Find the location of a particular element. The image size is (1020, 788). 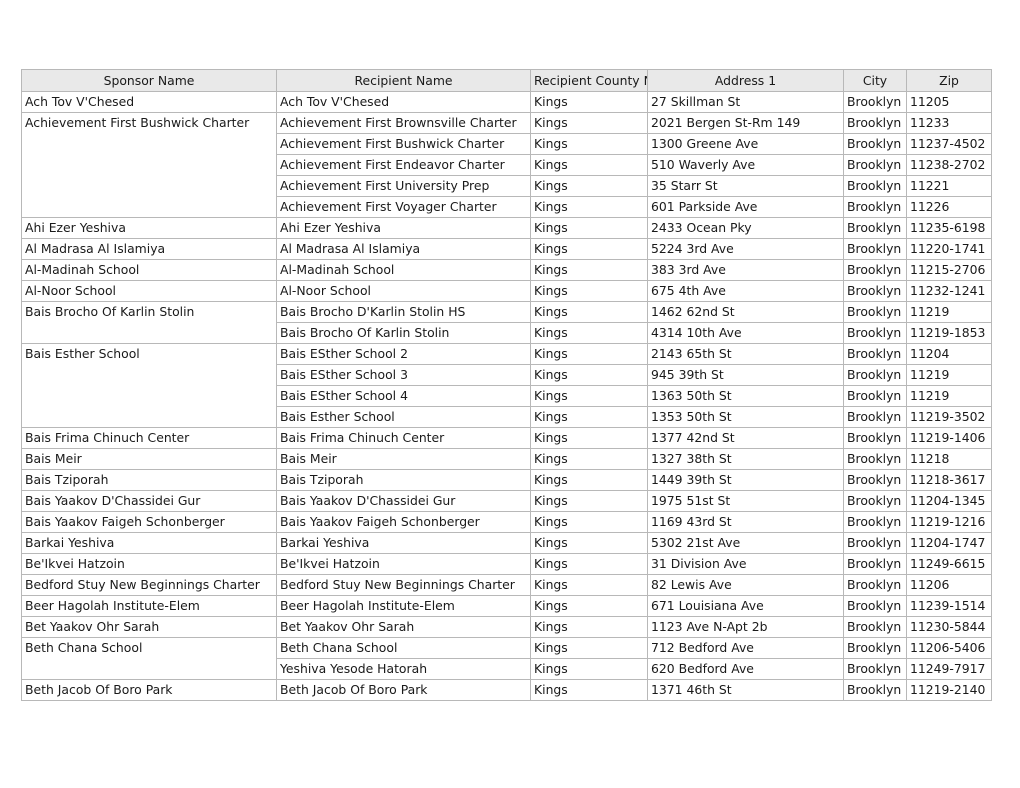

cell-sponsor-name: Bais Esther School is located at coordinates (149, 385).